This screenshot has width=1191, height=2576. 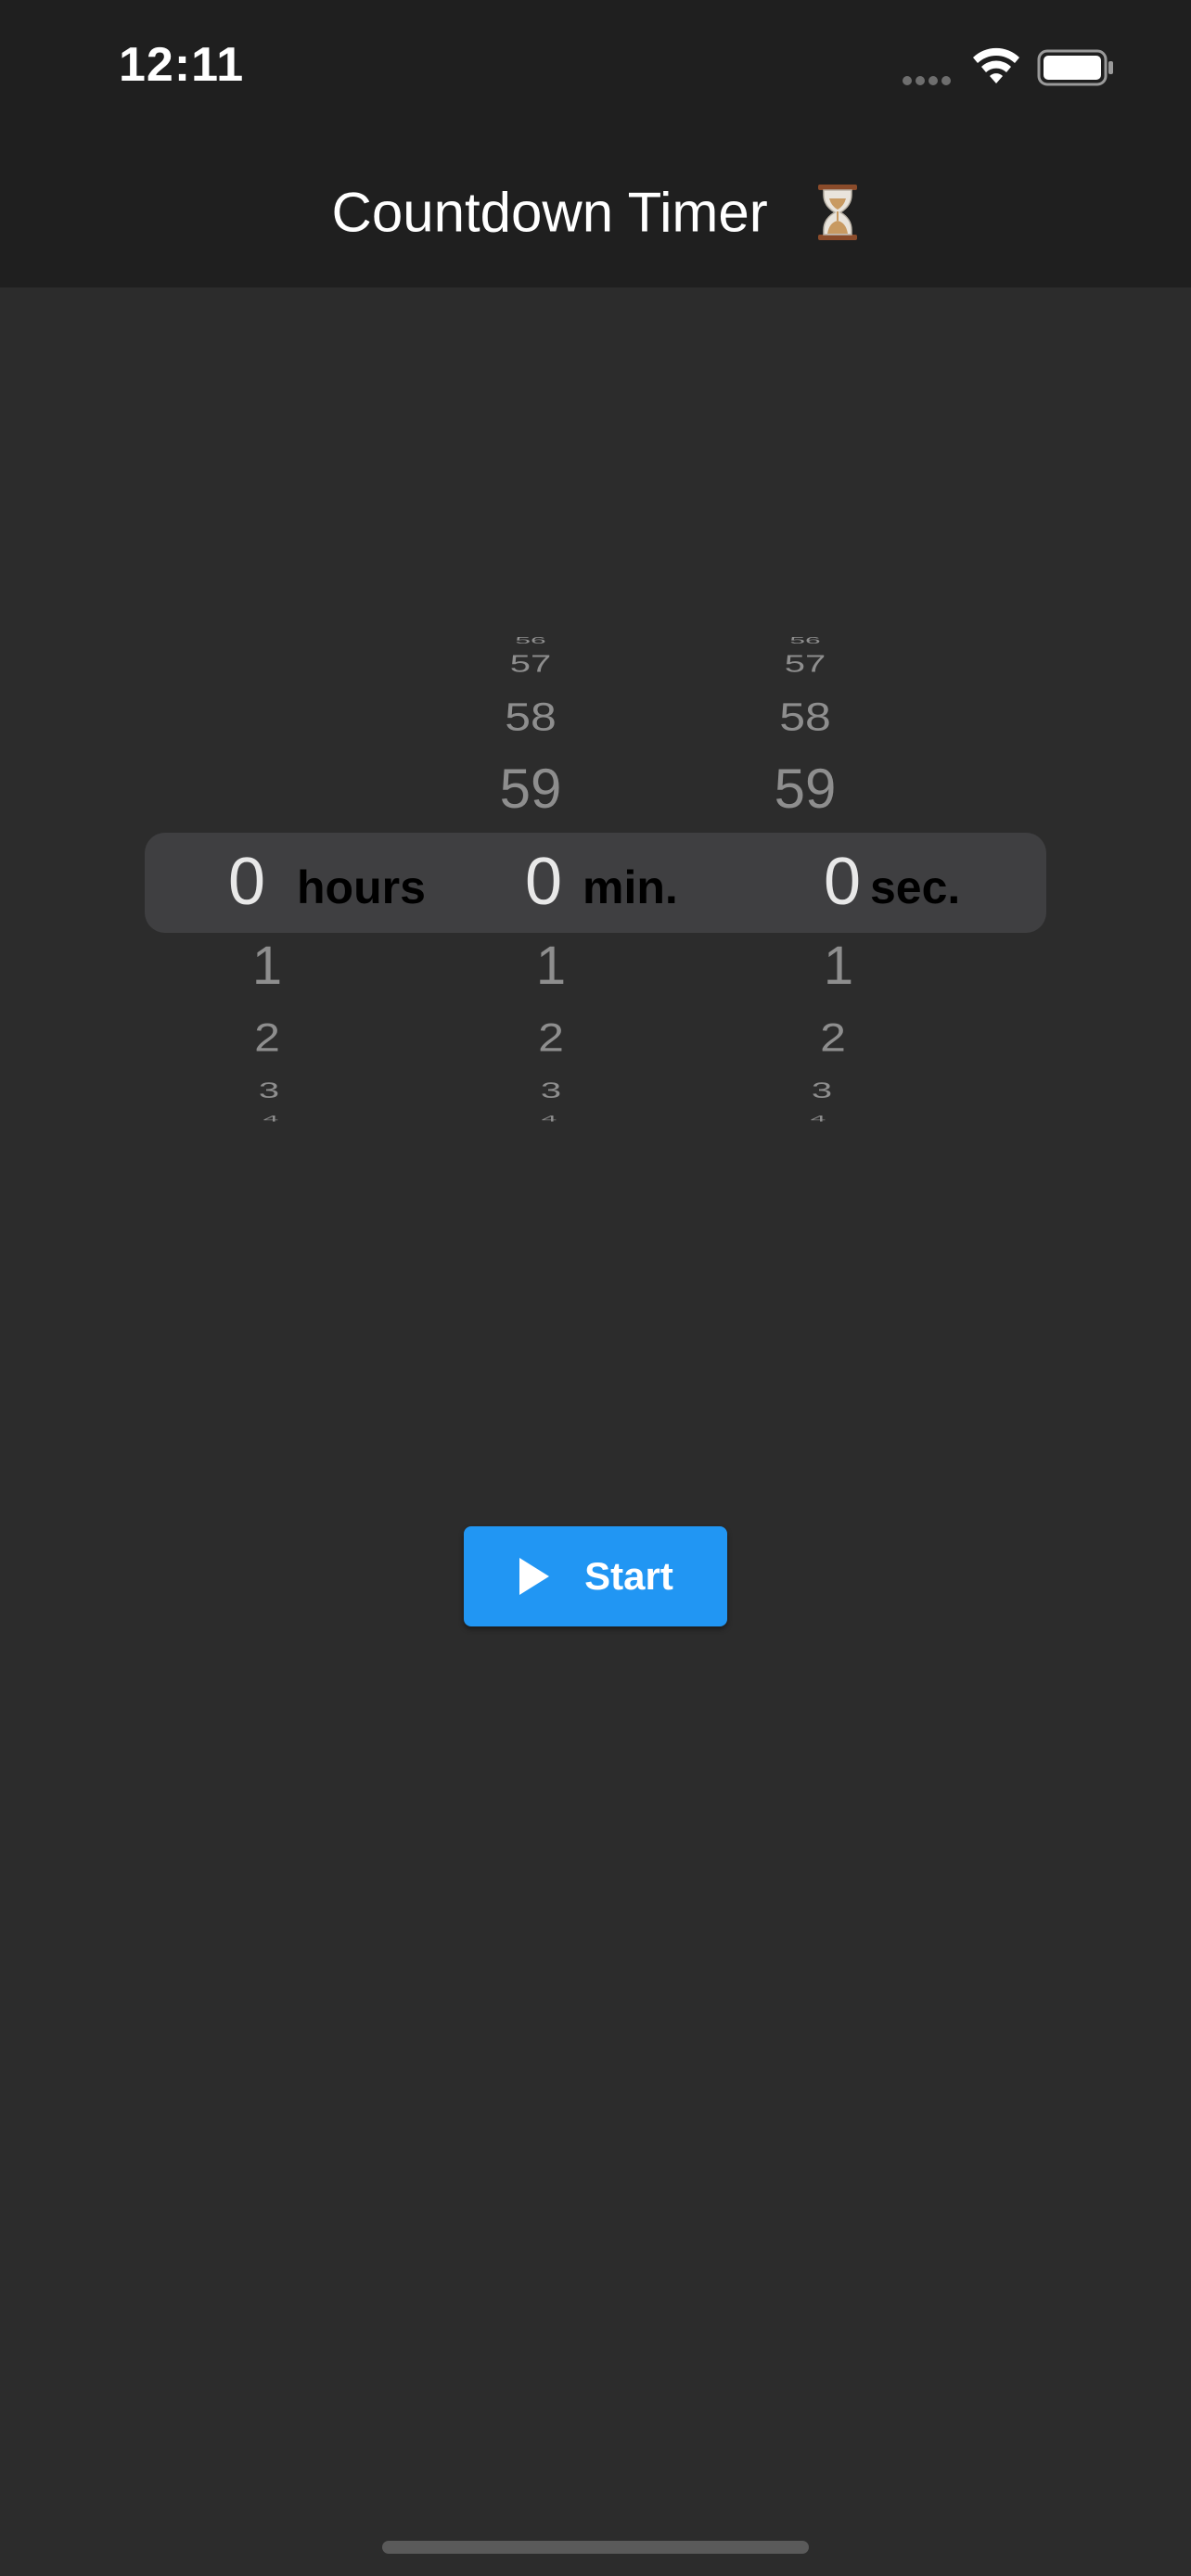 I want to click on minutes-selected-value: 0, so click(x=543, y=882).